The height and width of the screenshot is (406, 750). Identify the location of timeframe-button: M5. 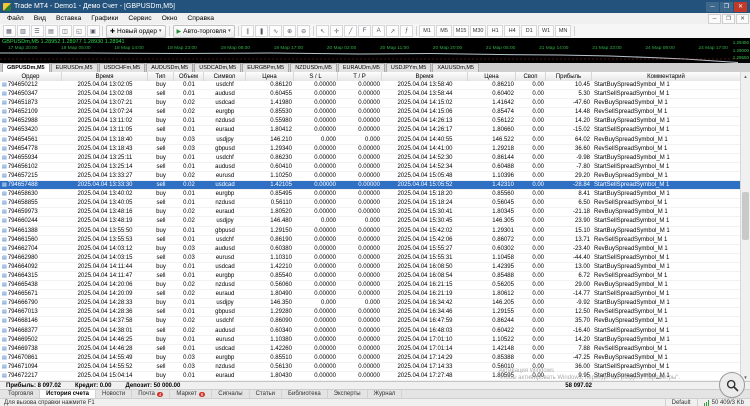
(444, 31).